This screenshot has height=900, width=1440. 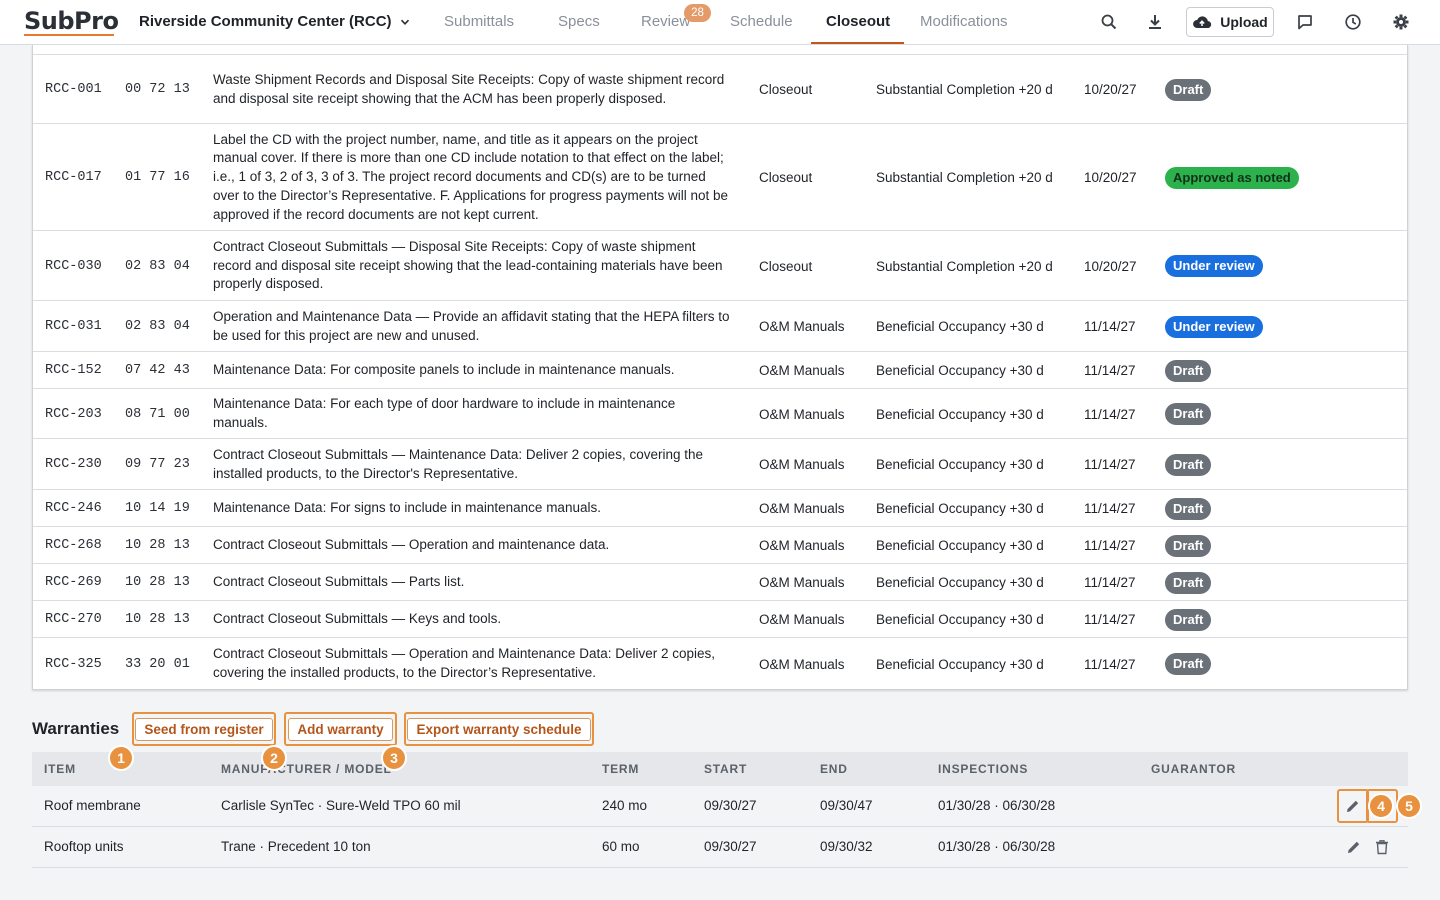 I want to click on tab-submittals: Submittals, so click(x=479, y=21).